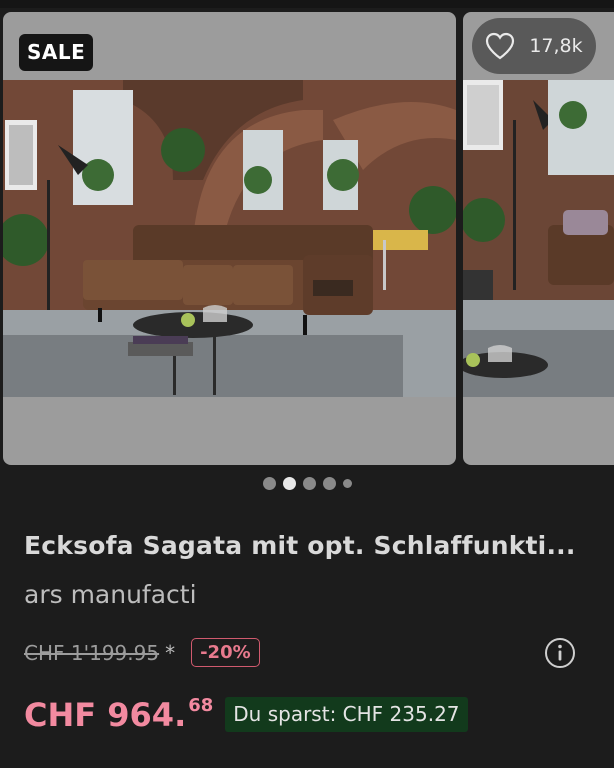  Describe the element at coordinates (560, 653) in the screenshot. I see `info-circle-icon` at that location.